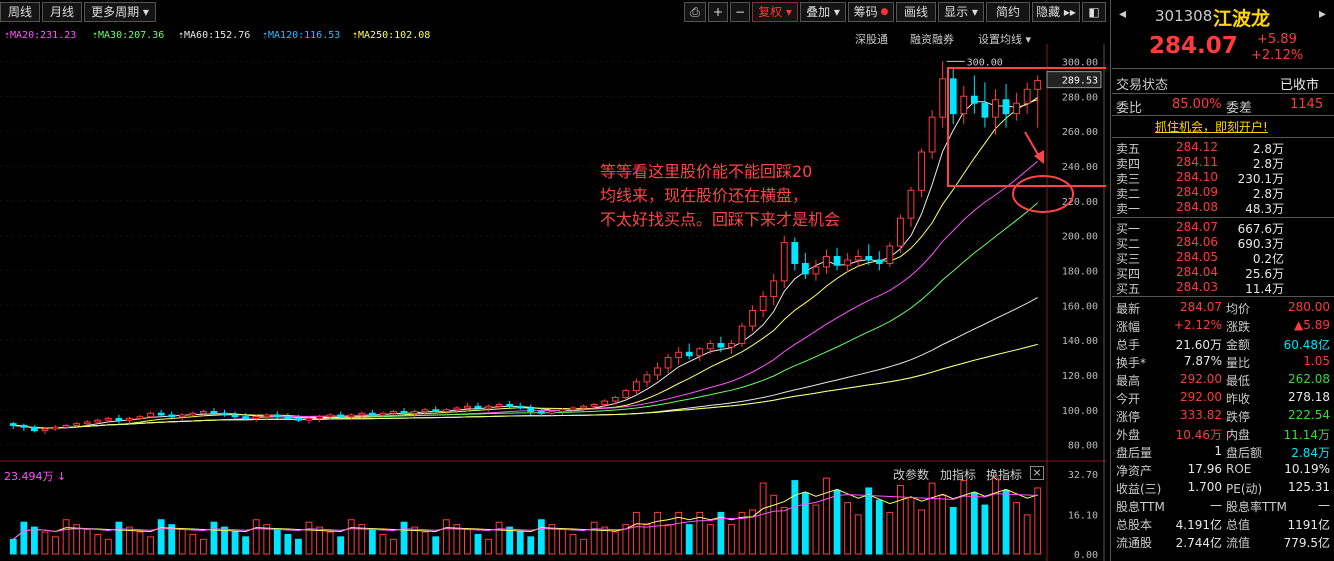 This screenshot has width=1334, height=561. I want to click on overlay-dropdown: 叠加 ▾, so click(823, 12).